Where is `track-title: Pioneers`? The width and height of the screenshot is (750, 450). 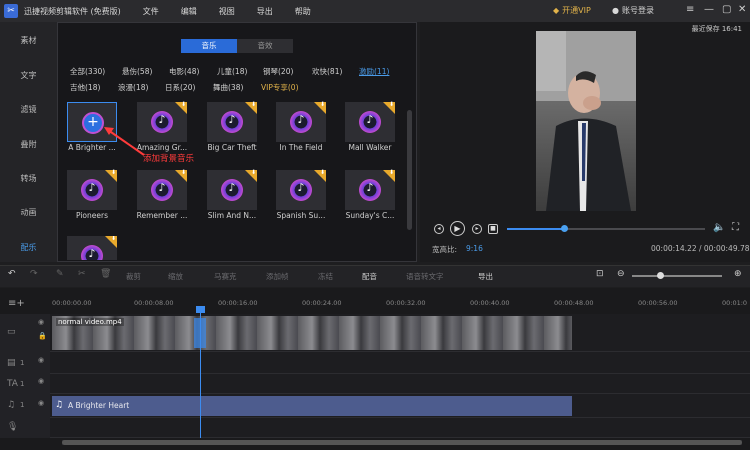
track-title: Pioneers is located at coordinates (91, 215).